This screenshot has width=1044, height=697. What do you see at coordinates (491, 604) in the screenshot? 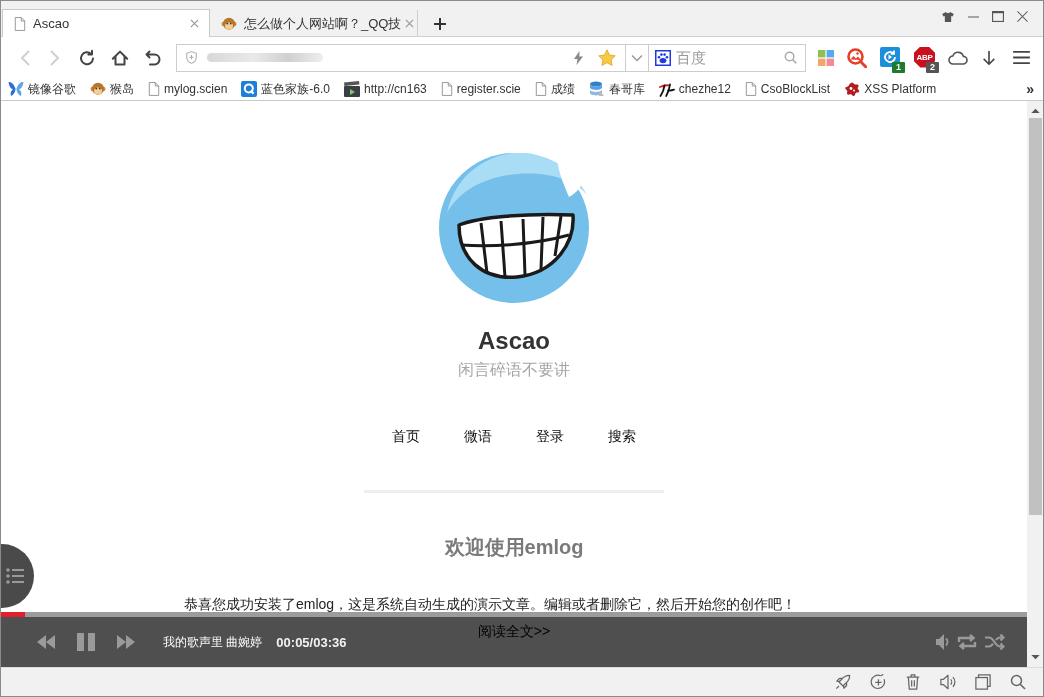
I see `post-excerpt: 恭喜您成功安装了emlog，这是系统自动生成的演示文章。编辑或者删除它，然后开始您的创作吧！` at bounding box center [491, 604].